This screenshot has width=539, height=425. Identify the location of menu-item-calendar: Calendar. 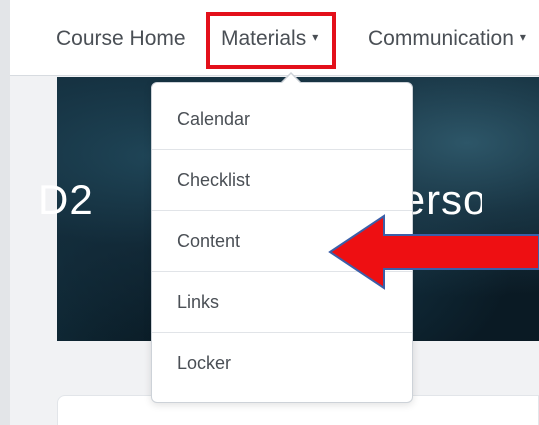
(282, 119).